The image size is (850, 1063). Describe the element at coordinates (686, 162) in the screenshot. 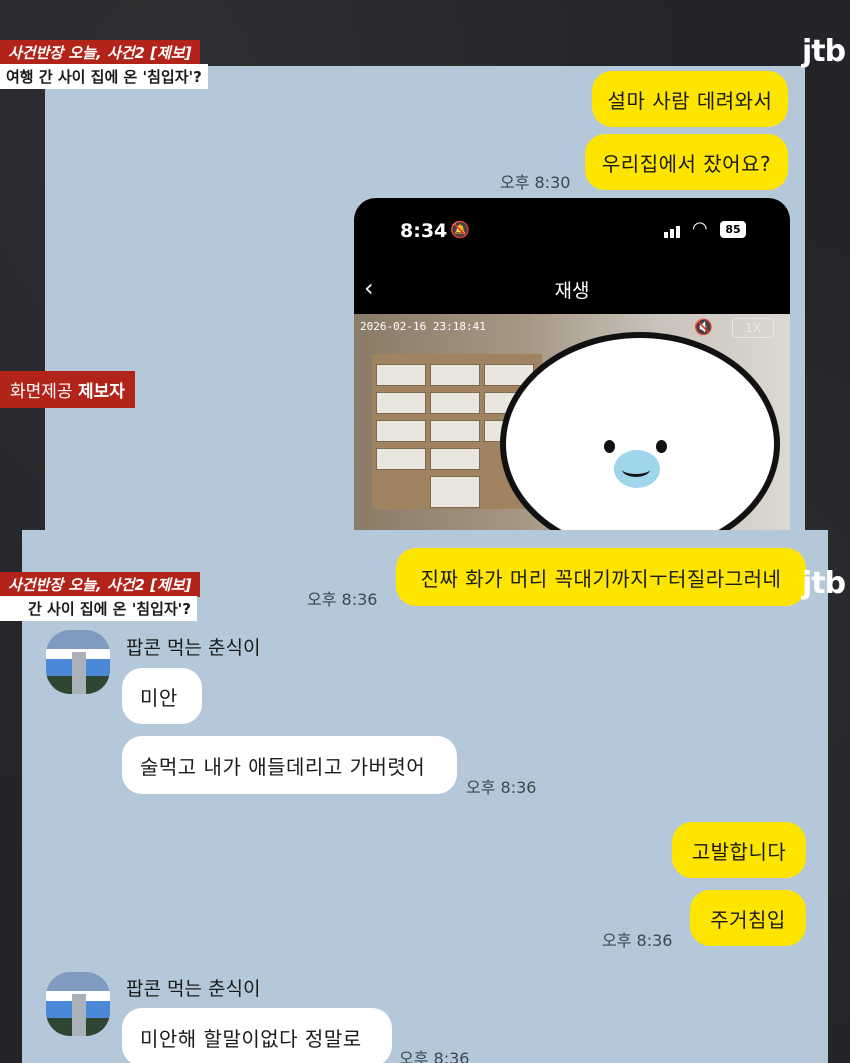

I see `message-bubble: 우리집에서 잤어요?` at that location.